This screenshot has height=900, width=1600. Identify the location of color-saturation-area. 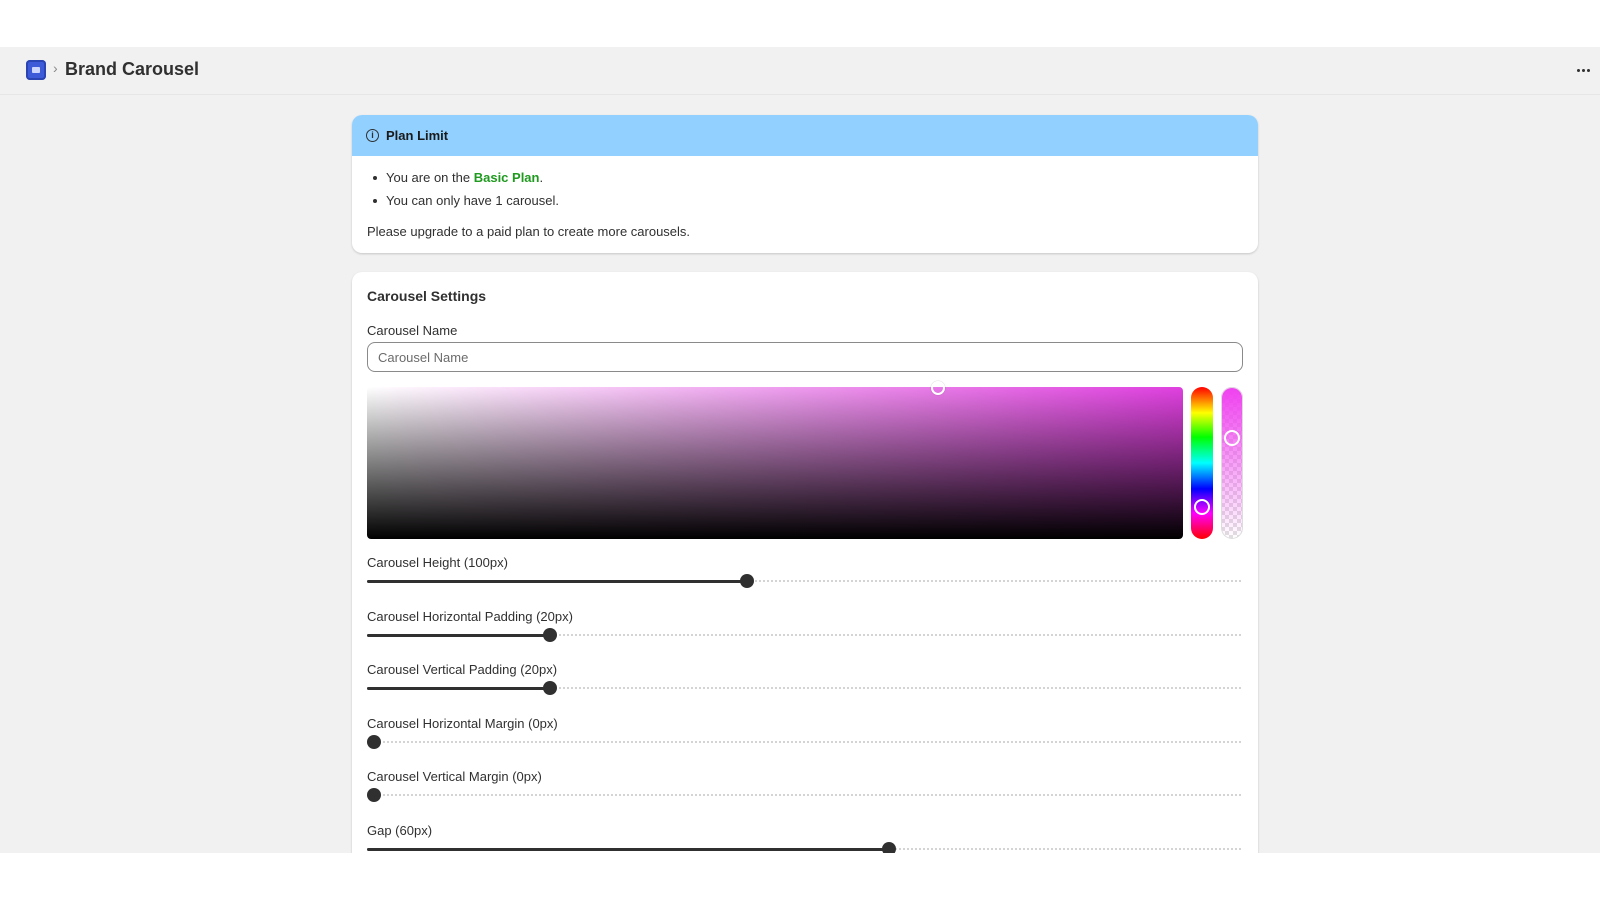
(775, 460).